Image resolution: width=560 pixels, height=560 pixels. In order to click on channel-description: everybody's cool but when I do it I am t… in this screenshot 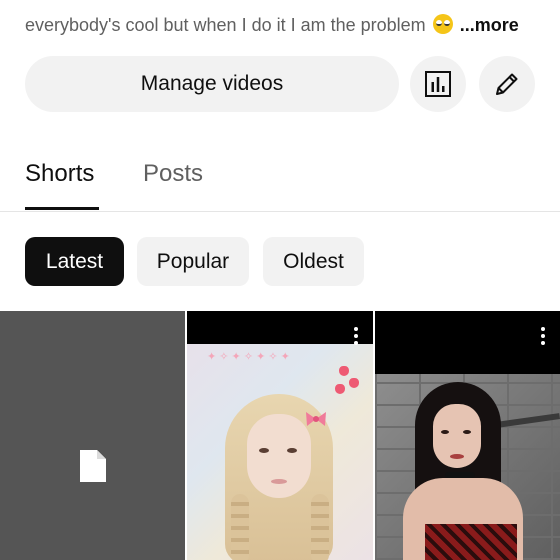, I will do `click(285, 25)`.